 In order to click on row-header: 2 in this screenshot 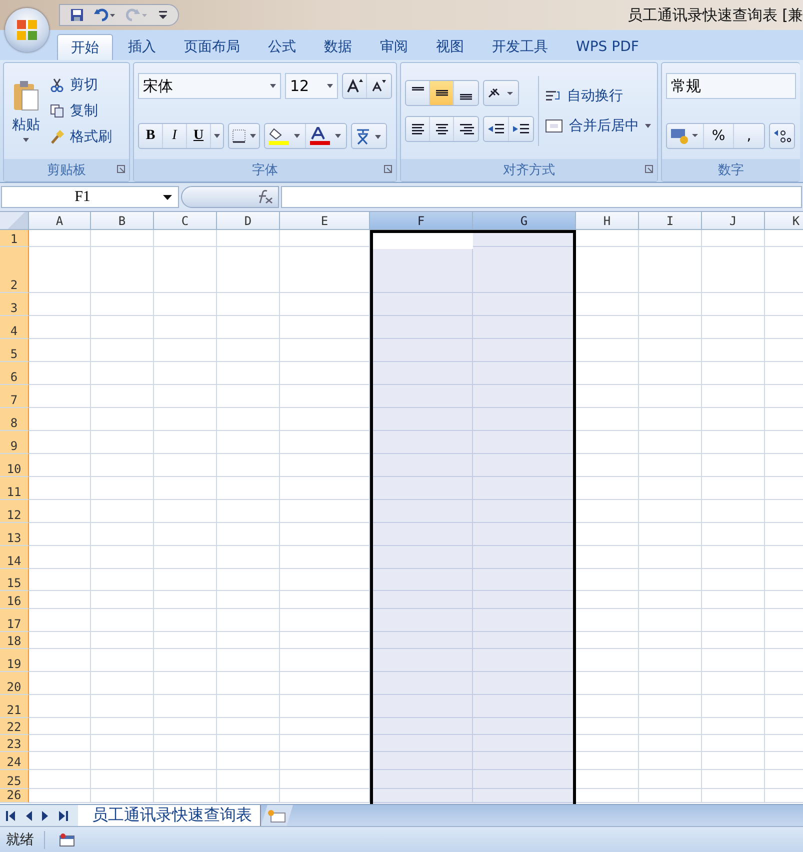, I will do `click(14, 270)`.